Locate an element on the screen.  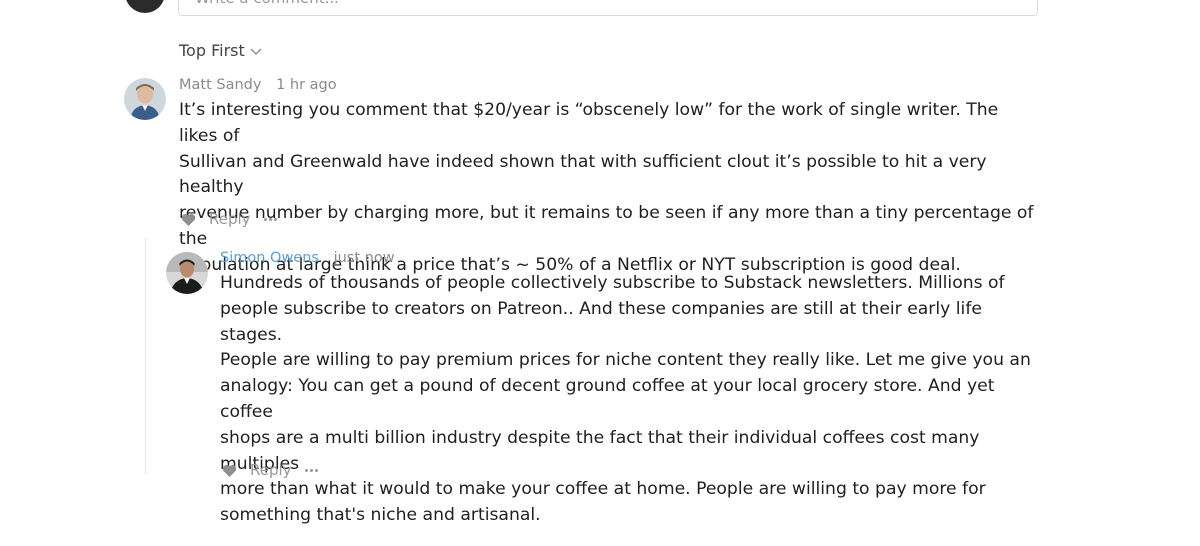
thread-line is located at coordinates (145, 356).